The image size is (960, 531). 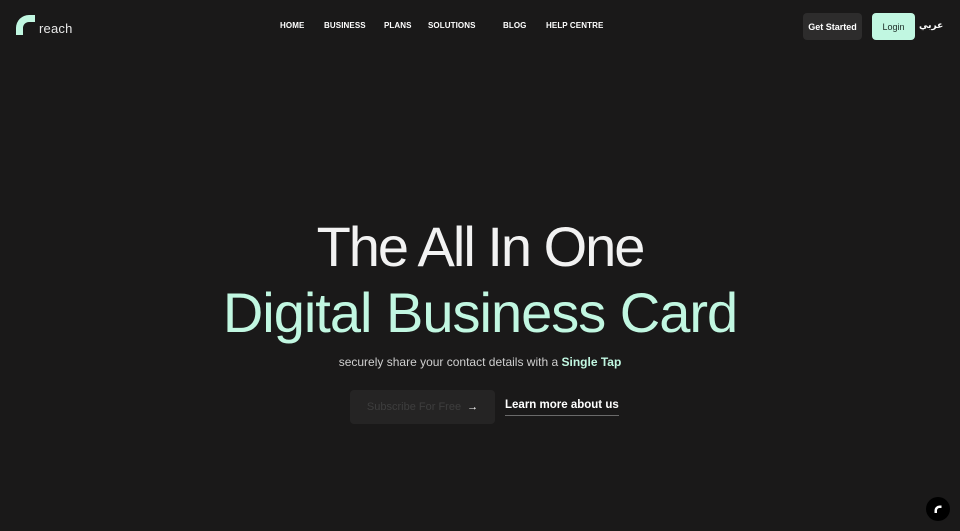 I want to click on nav-item-plans: PLANS, so click(x=398, y=25).